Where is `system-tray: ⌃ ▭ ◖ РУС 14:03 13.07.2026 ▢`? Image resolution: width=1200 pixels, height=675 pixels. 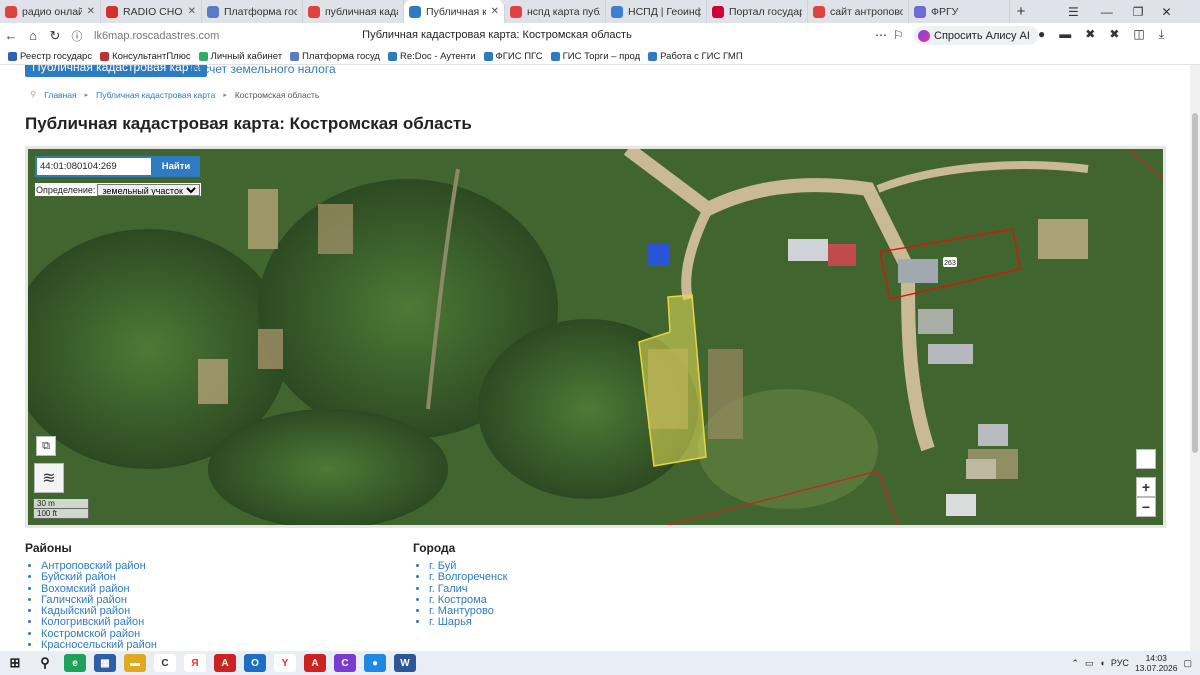 system-tray: ⌃ ▭ ◖ РУС 14:03 13.07.2026 ▢ is located at coordinates (1131, 663).